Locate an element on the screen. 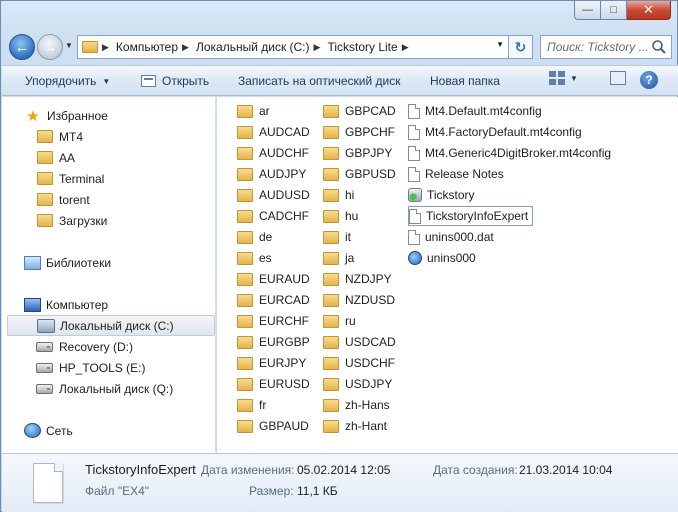 Image resolution: width=678 pixels, height=512 pixels. minimize-button: — is located at coordinates (587, 10).